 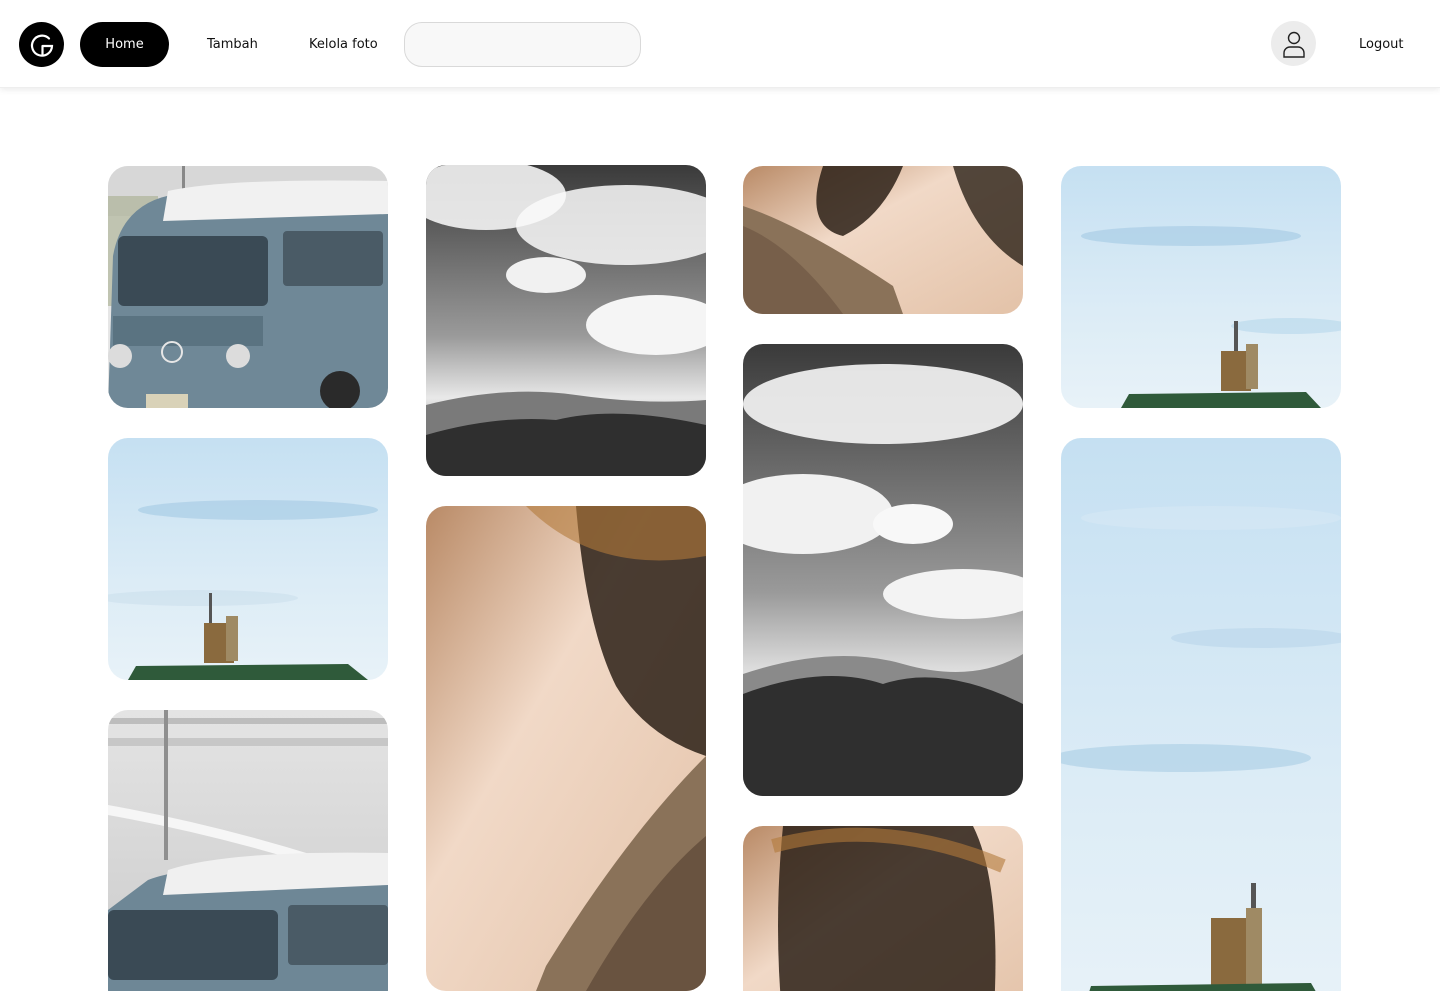 What do you see at coordinates (1381, 44) in the screenshot?
I see `logout-link: Logout` at bounding box center [1381, 44].